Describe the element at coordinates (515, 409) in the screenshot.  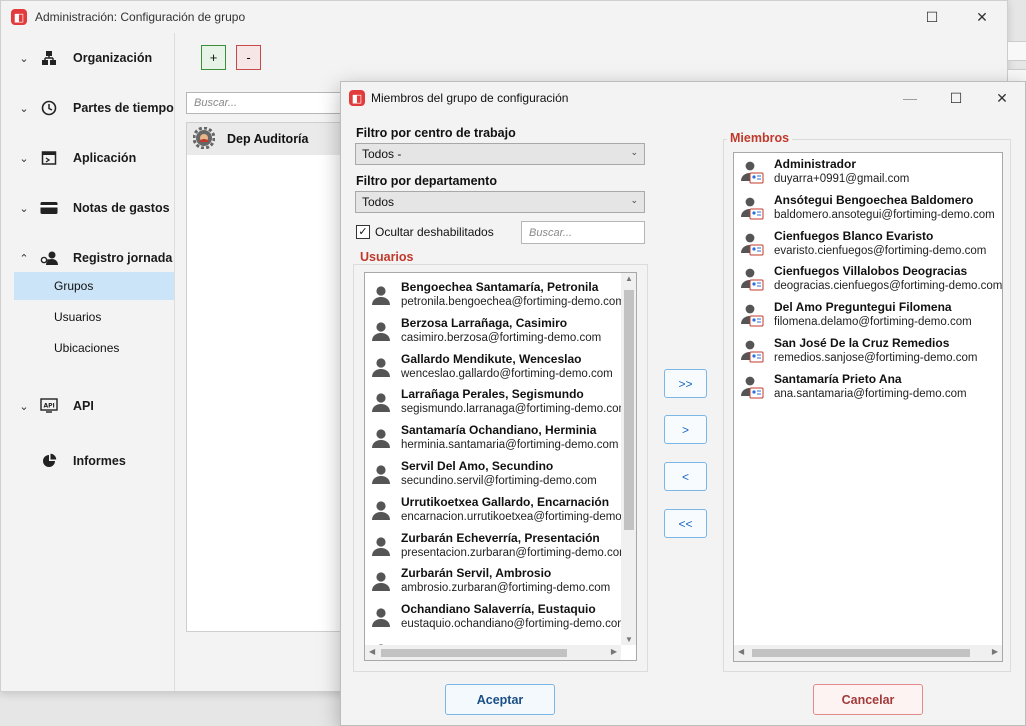
I see `row-email: segismundo.larranaga@fortiming-demo.com` at that location.